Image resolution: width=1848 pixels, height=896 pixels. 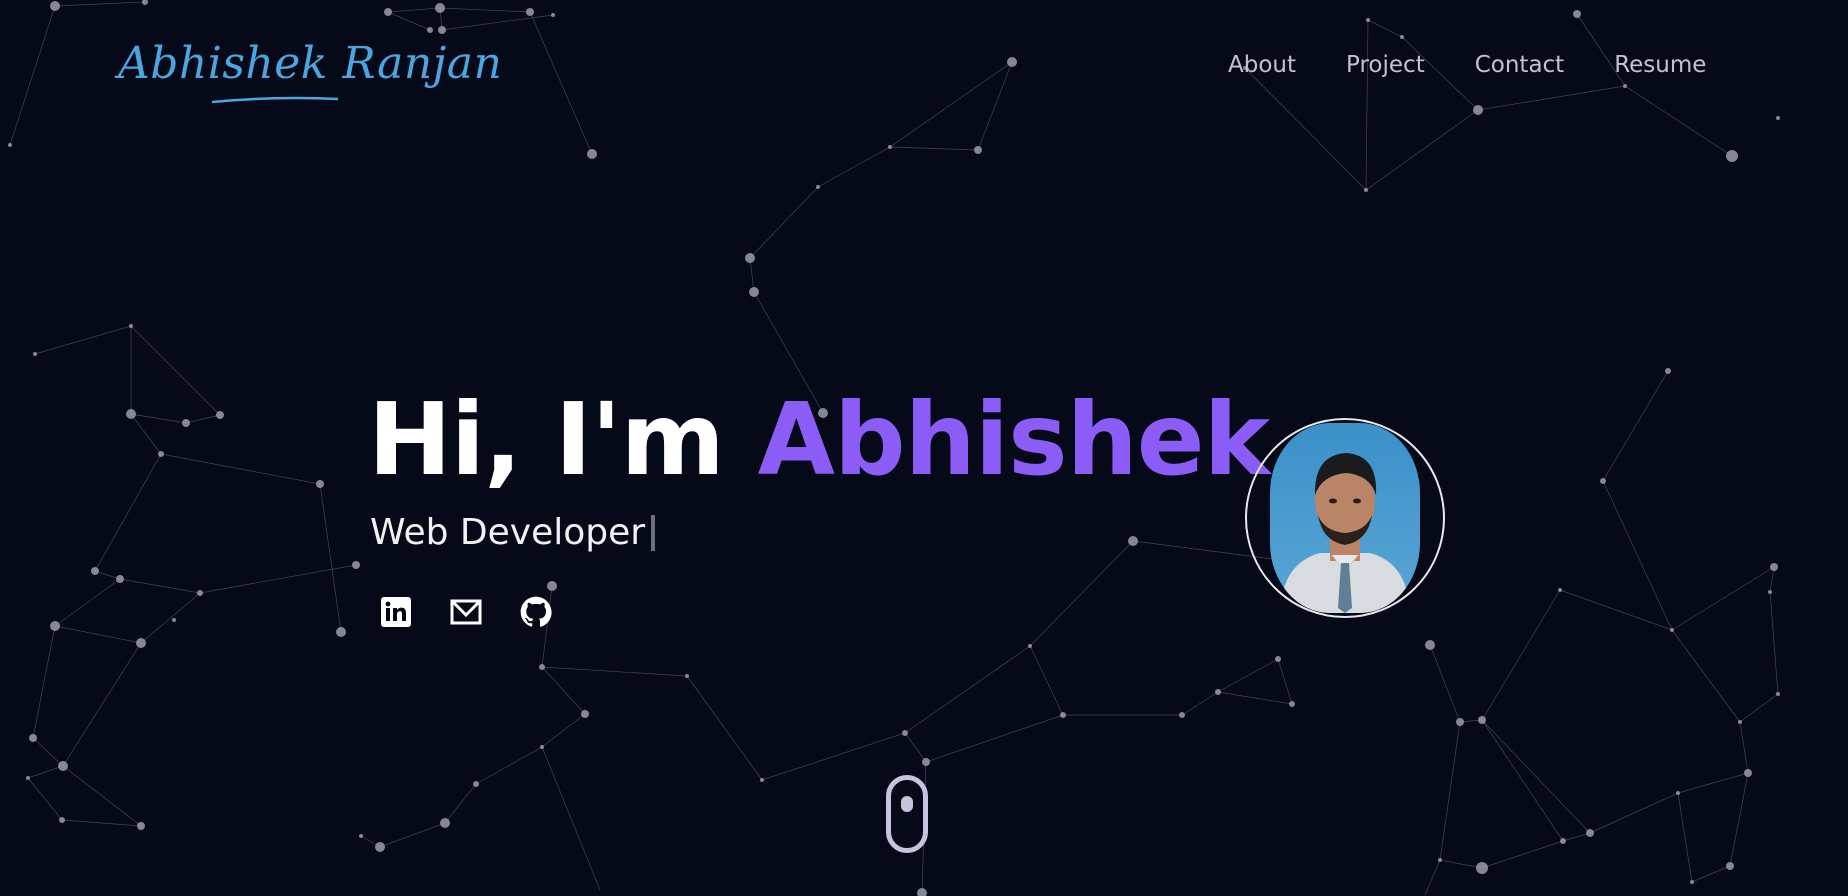 I want to click on hero-heading: Hi, I'm Abhishek, so click(x=819, y=440).